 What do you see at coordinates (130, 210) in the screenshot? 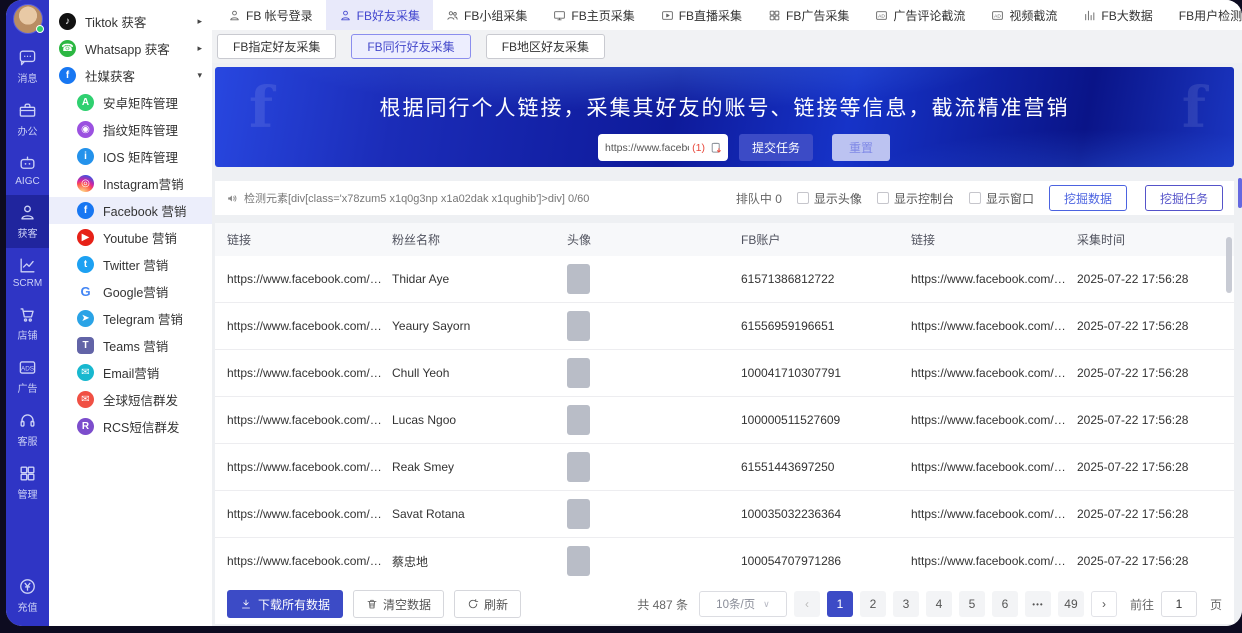
I see `sidebar-item-facebook: f Facebook 营销` at bounding box center [130, 210].